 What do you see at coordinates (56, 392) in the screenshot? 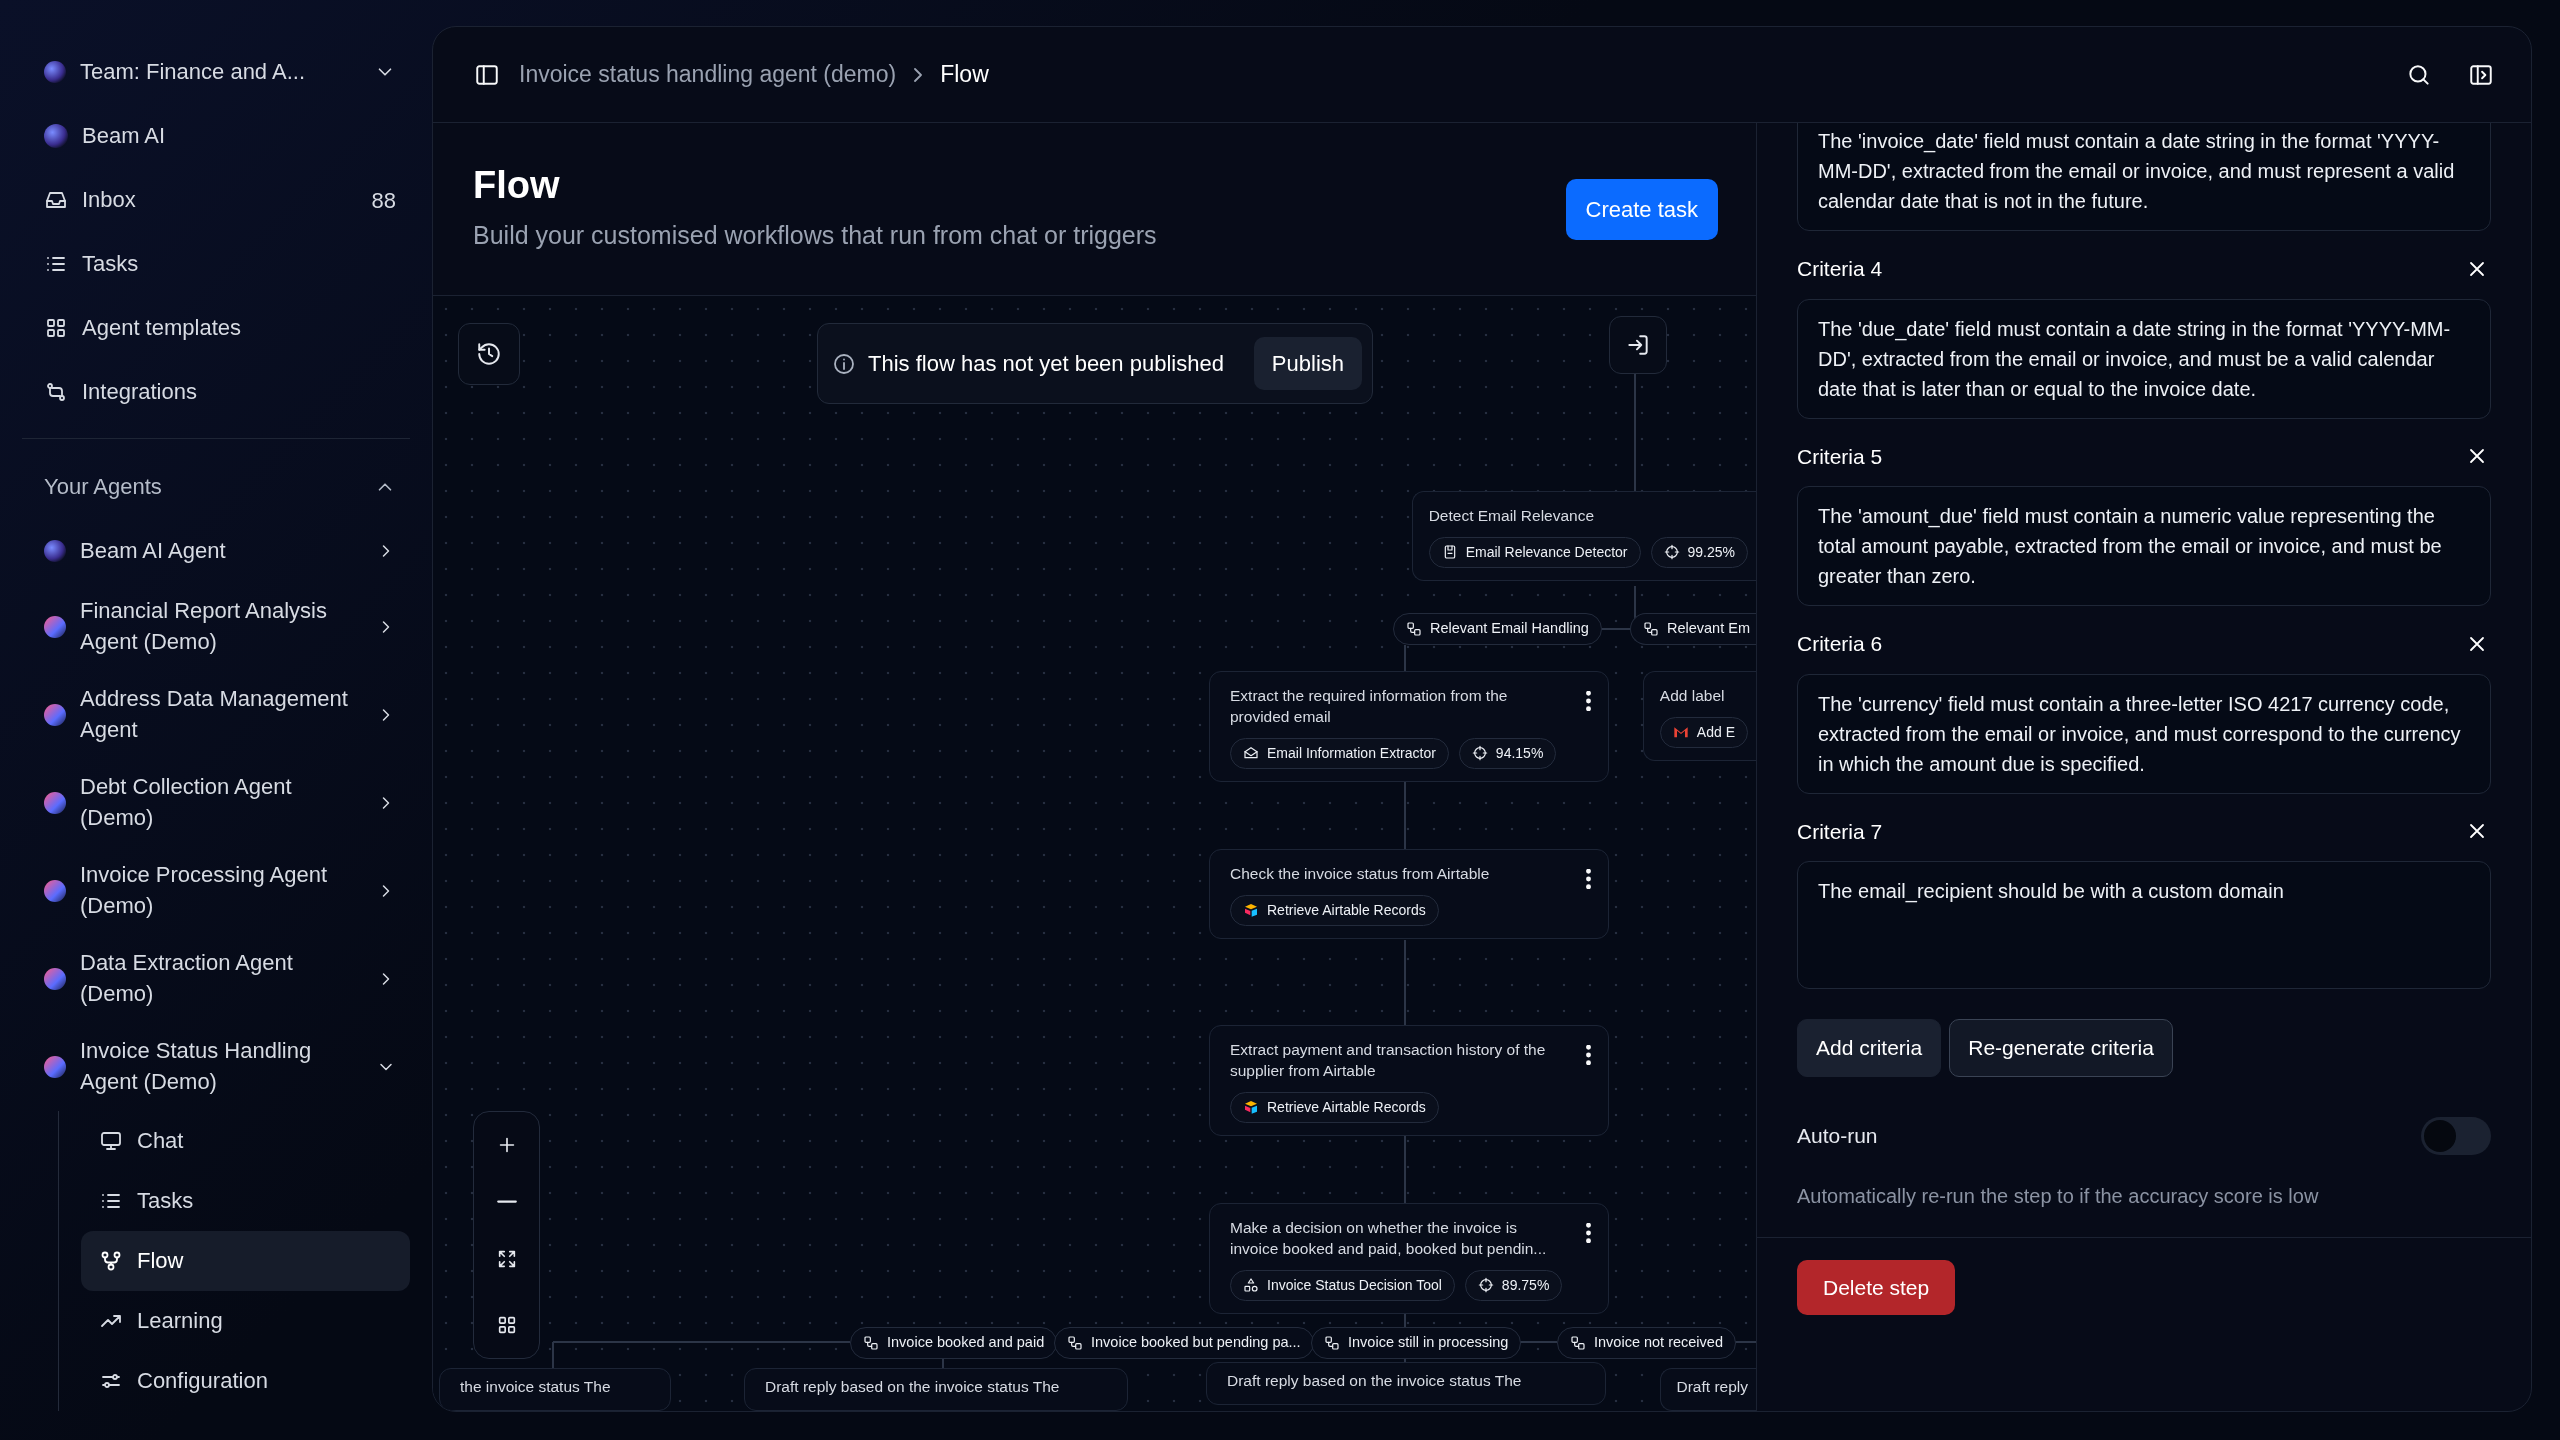
I see `integrations-icon` at bounding box center [56, 392].